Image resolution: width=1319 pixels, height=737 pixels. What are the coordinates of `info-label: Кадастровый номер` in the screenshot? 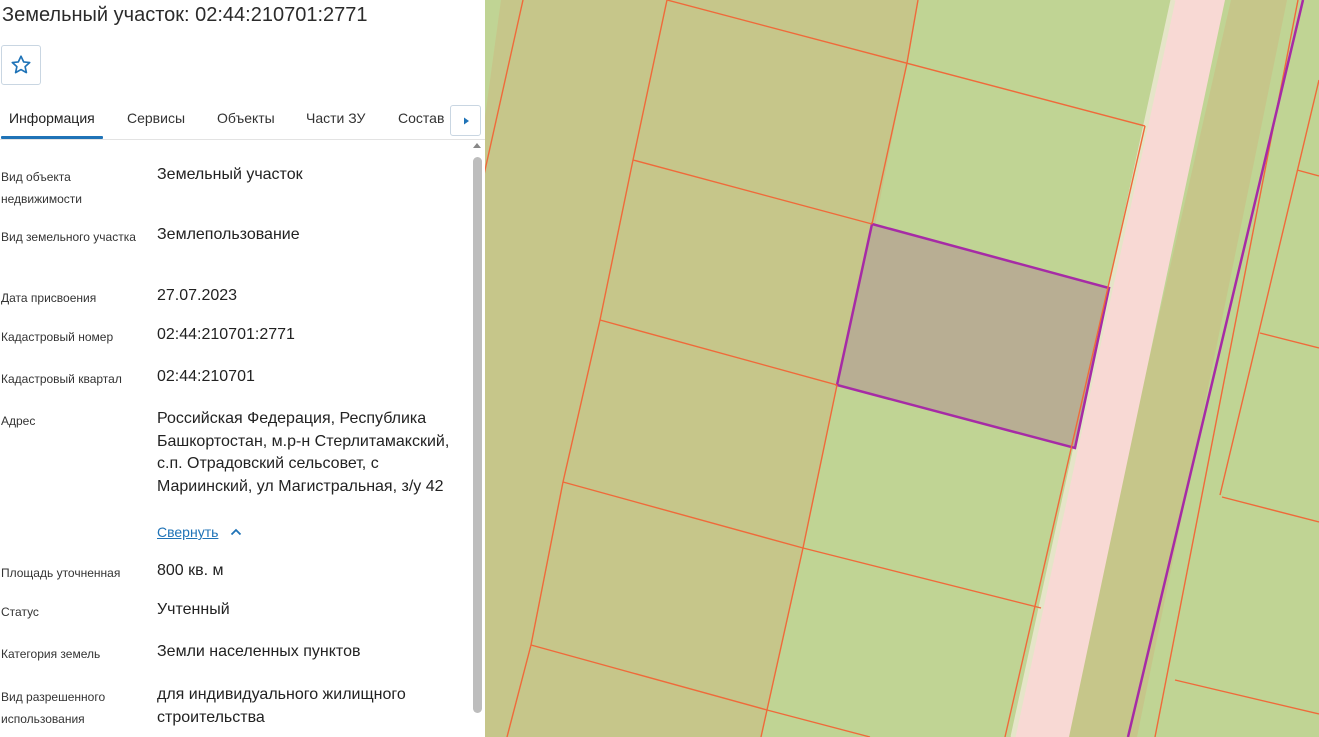 It's located at (57, 337).